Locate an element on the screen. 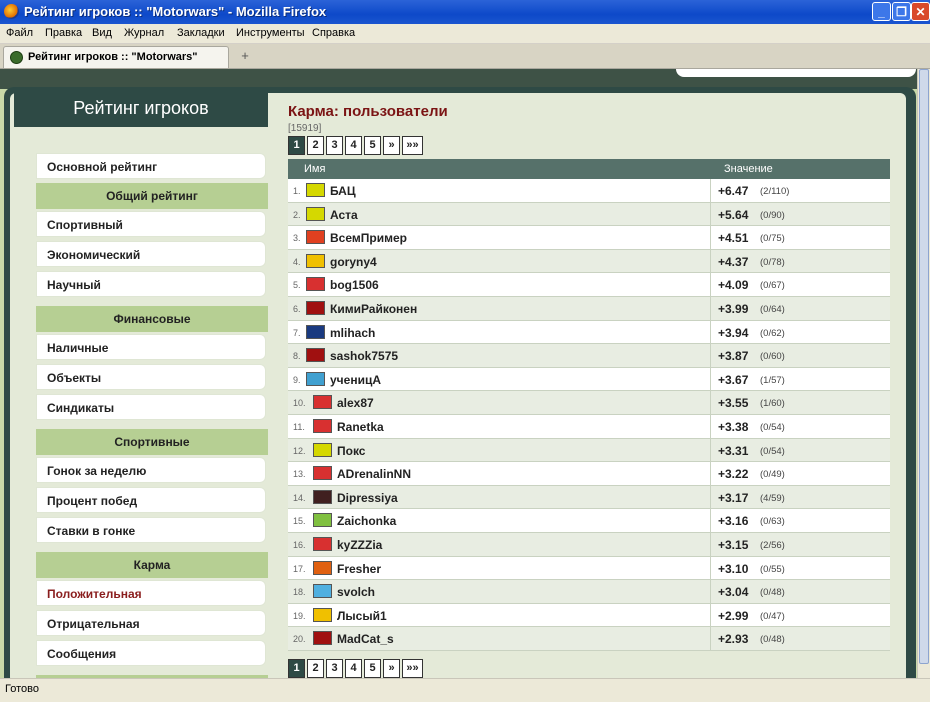 This screenshot has height=702, width=930. player-name-link: kyZZZia is located at coordinates (359, 545).